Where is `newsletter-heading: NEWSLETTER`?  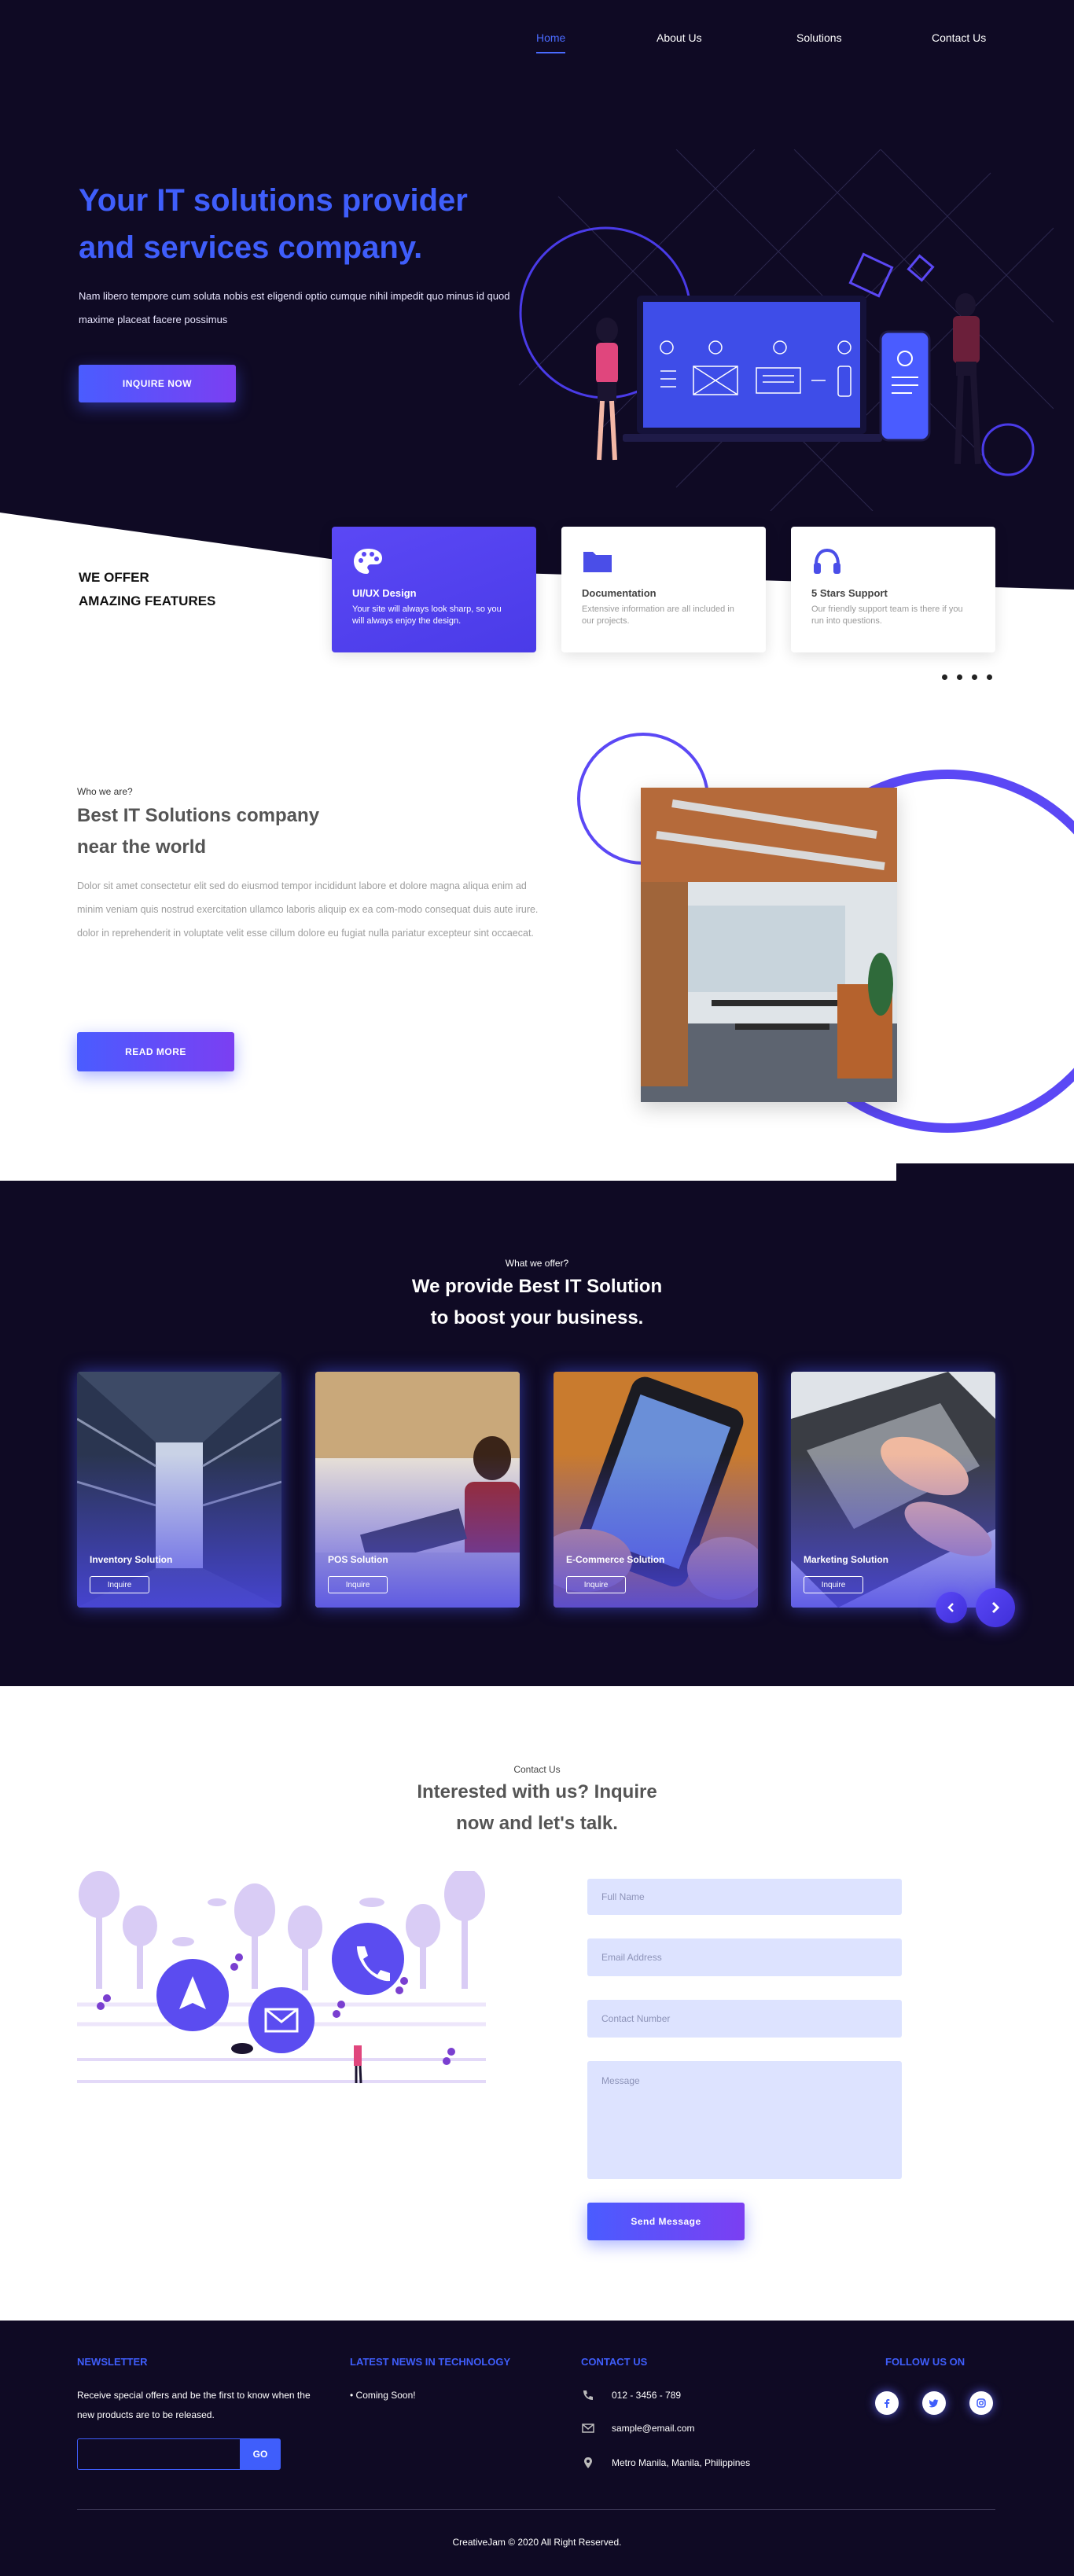 newsletter-heading: NEWSLETTER is located at coordinates (113, 2362).